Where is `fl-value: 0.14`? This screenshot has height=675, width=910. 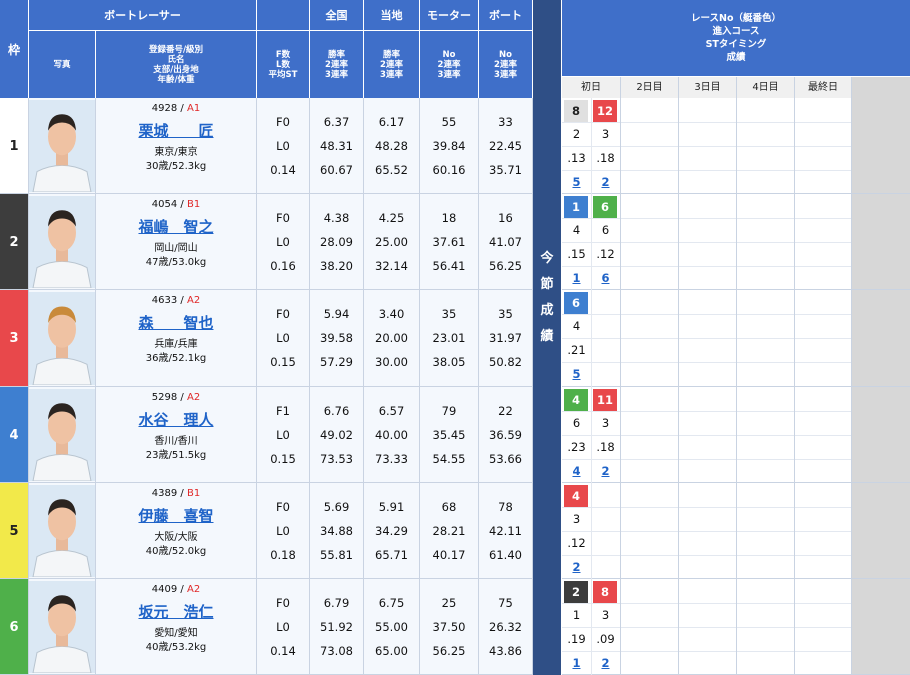 fl-value: 0.14 is located at coordinates (283, 170).